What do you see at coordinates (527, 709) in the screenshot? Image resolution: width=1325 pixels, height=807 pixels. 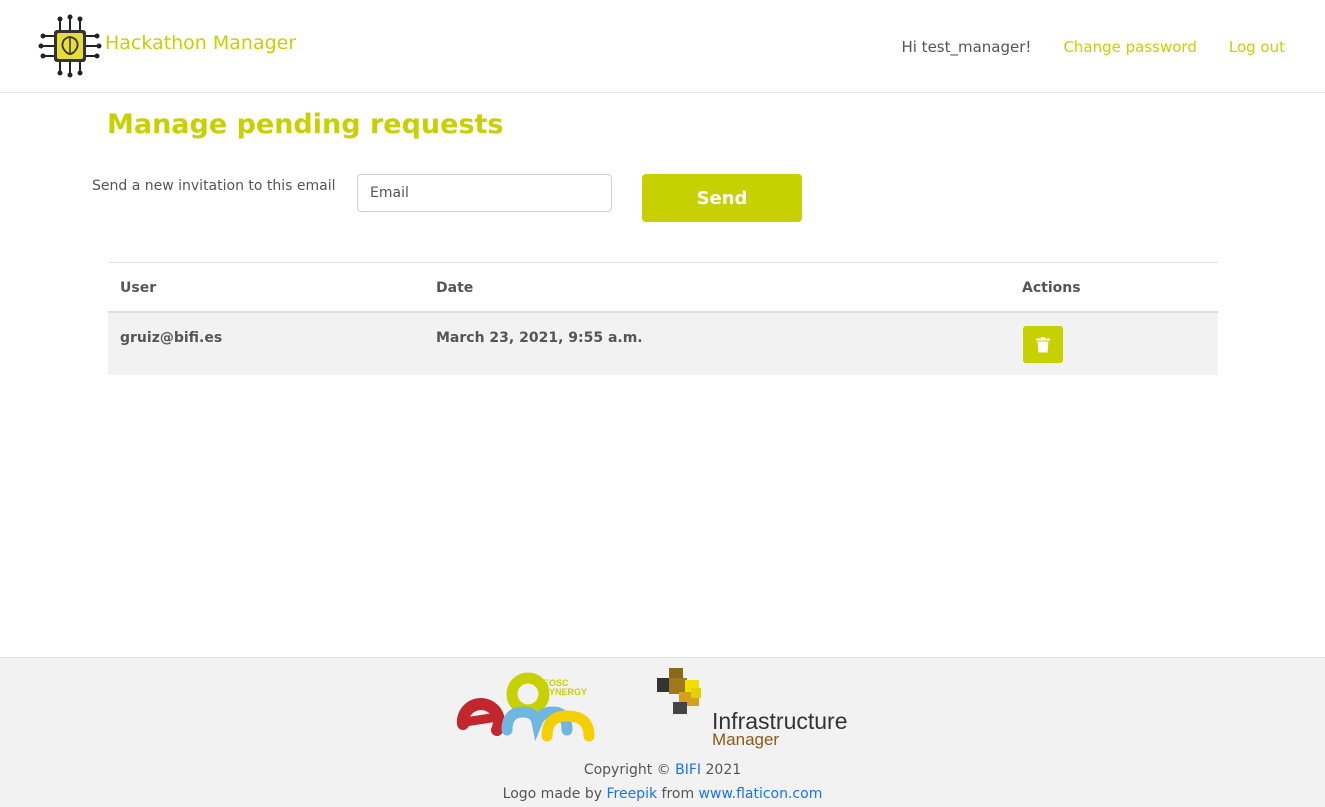 I see `eosc-synergy-logo: EOSC SYNERGY` at bounding box center [527, 709].